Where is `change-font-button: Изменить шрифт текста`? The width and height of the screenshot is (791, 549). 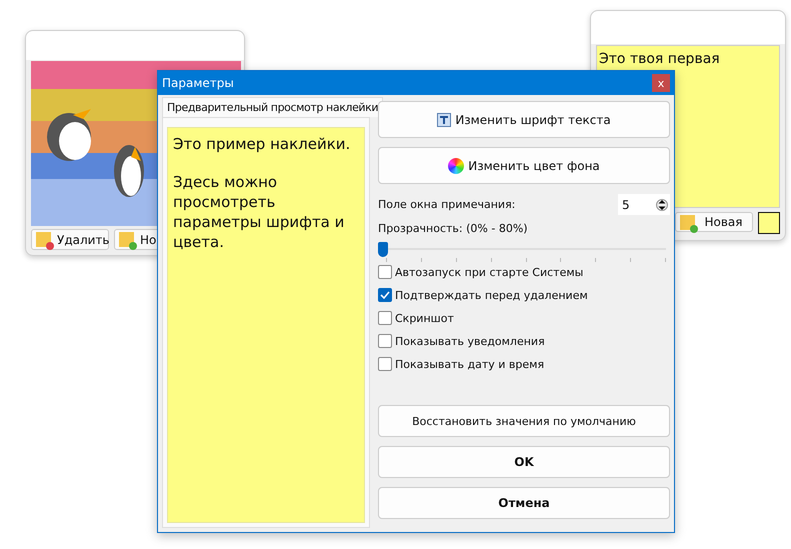
change-font-button: Изменить шрифт текста is located at coordinates (524, 119).